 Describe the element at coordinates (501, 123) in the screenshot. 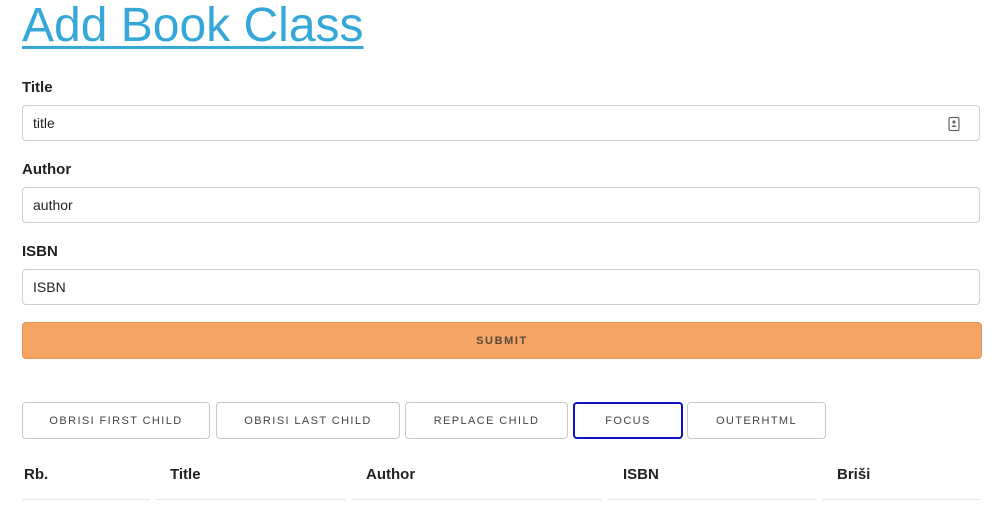

I see `title-input` at that location.